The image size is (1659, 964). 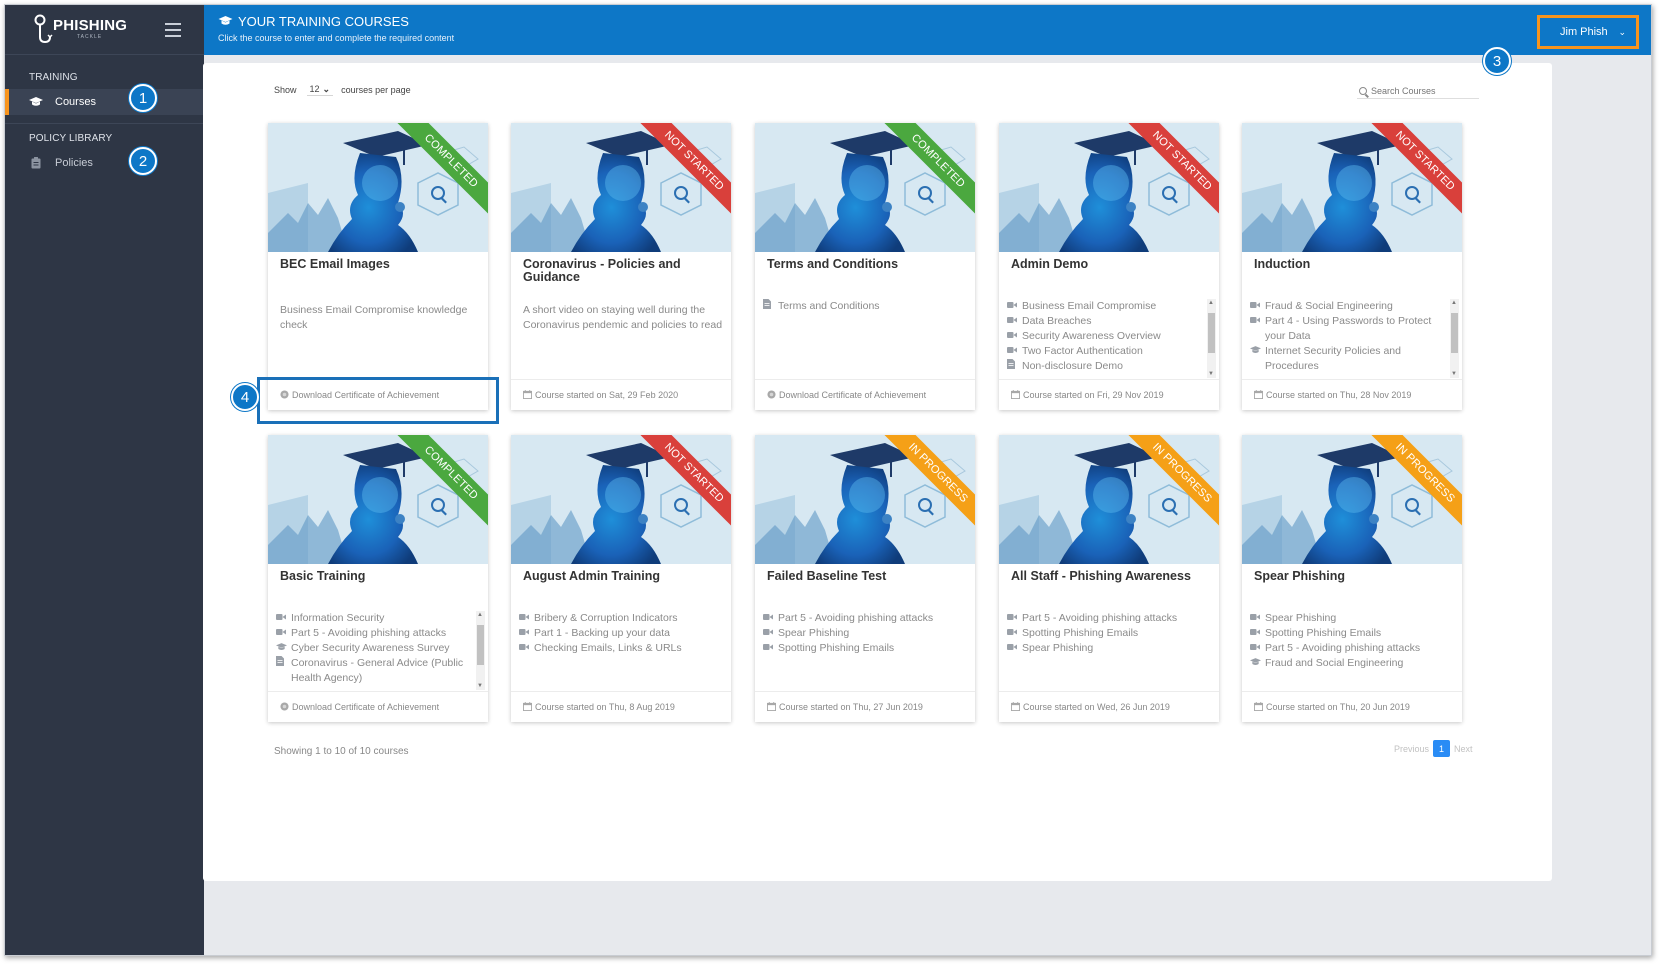 What do you see at coordinates (1421, 90) in the screenshot?
I see `search-input` at bounding box center [1421, 90].